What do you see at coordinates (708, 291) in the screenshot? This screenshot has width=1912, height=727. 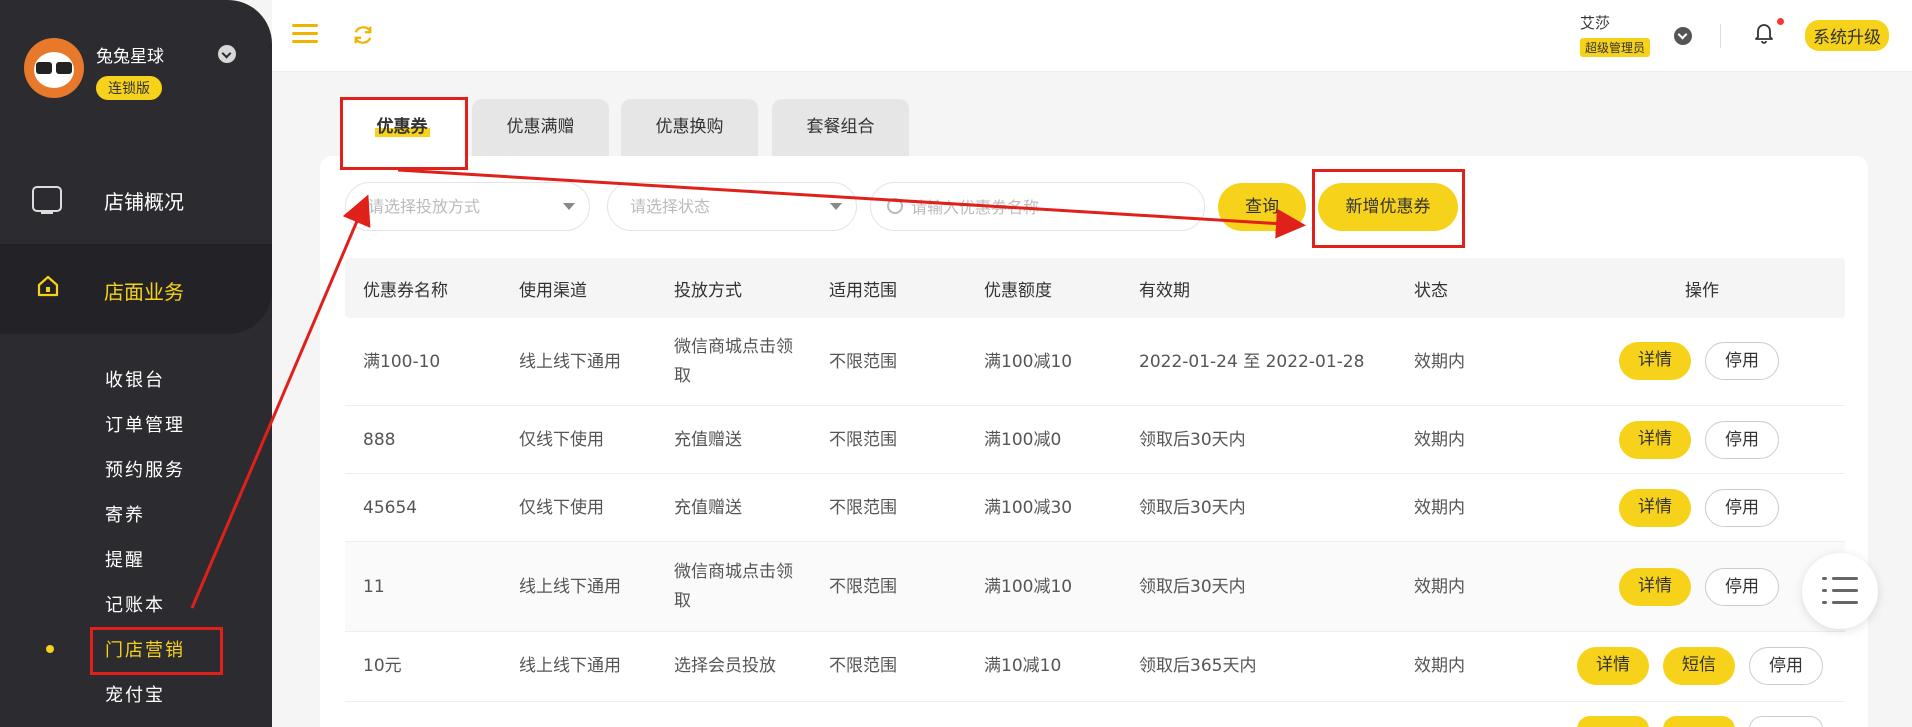 I see `column-header: 投放方式` at bounding box center [708, 291].